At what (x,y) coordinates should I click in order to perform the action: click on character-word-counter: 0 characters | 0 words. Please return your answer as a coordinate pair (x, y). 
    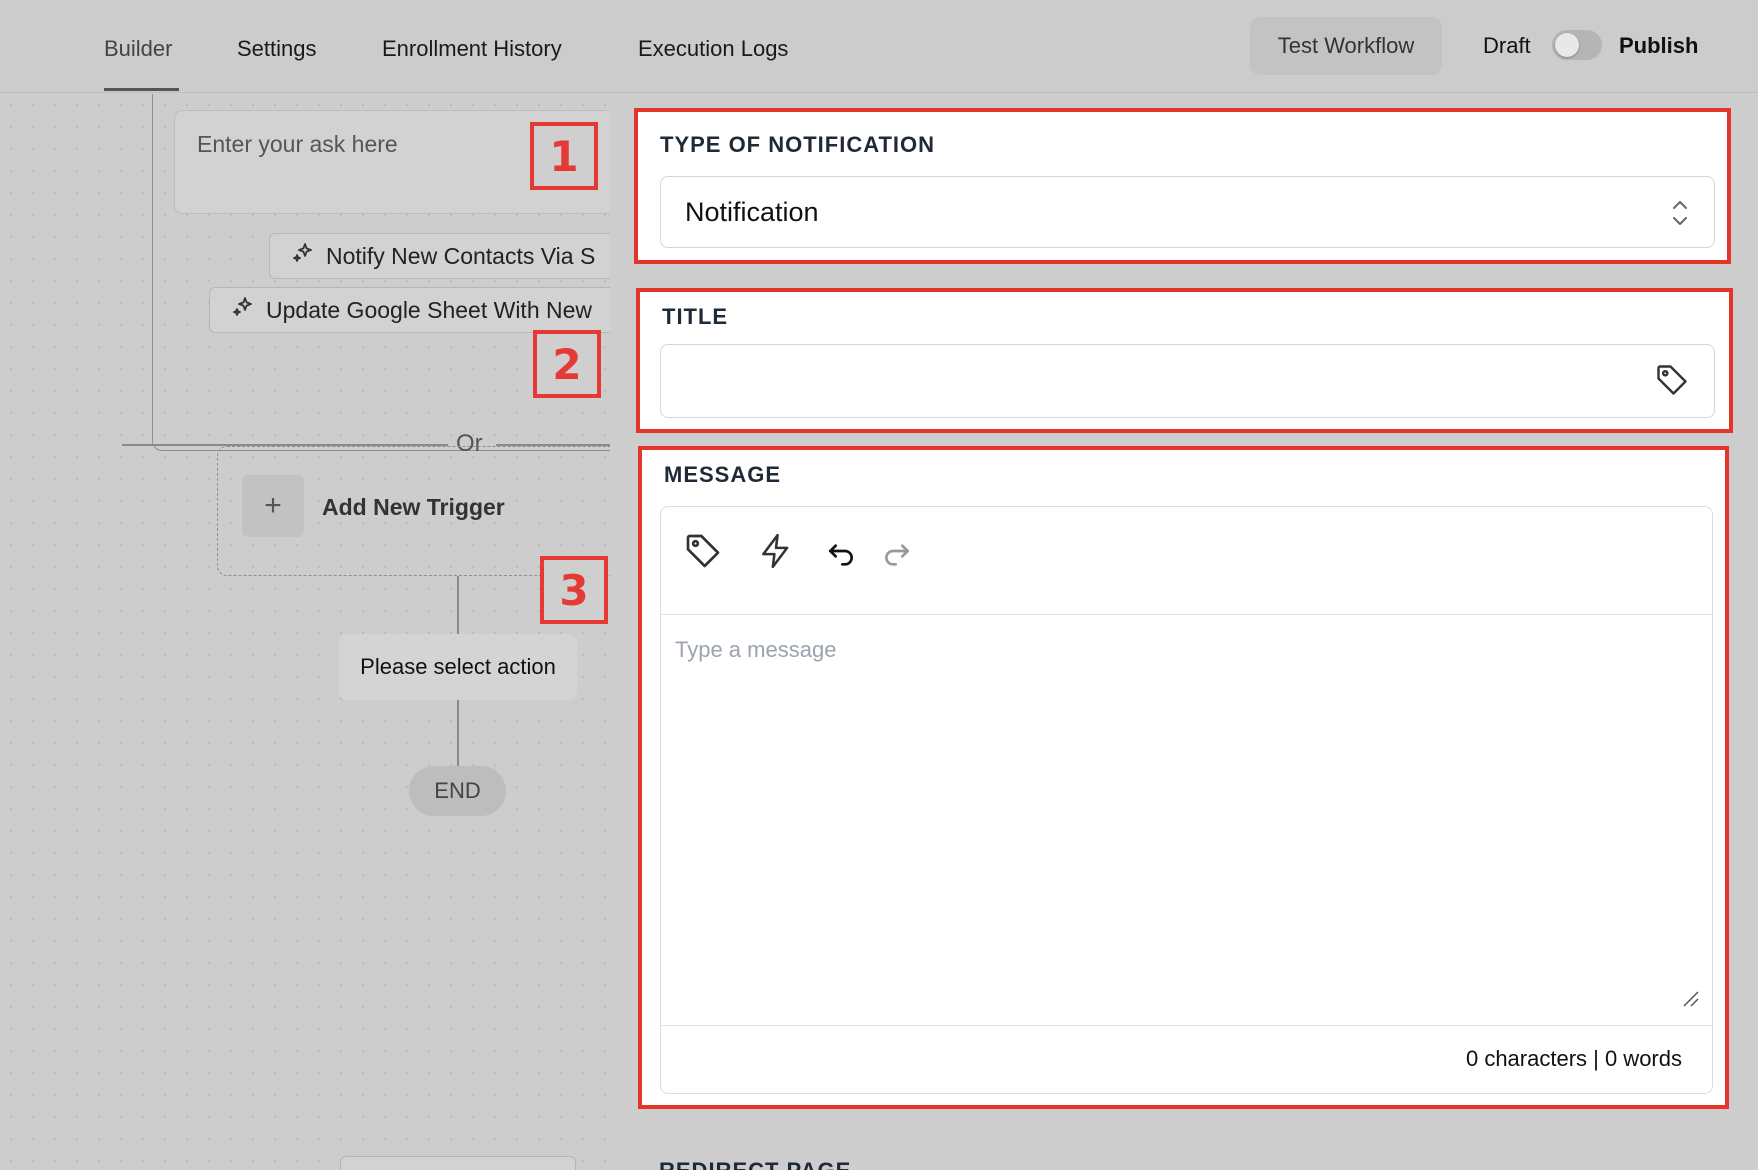
    Looking at the image, I should click on (1573, 1058).